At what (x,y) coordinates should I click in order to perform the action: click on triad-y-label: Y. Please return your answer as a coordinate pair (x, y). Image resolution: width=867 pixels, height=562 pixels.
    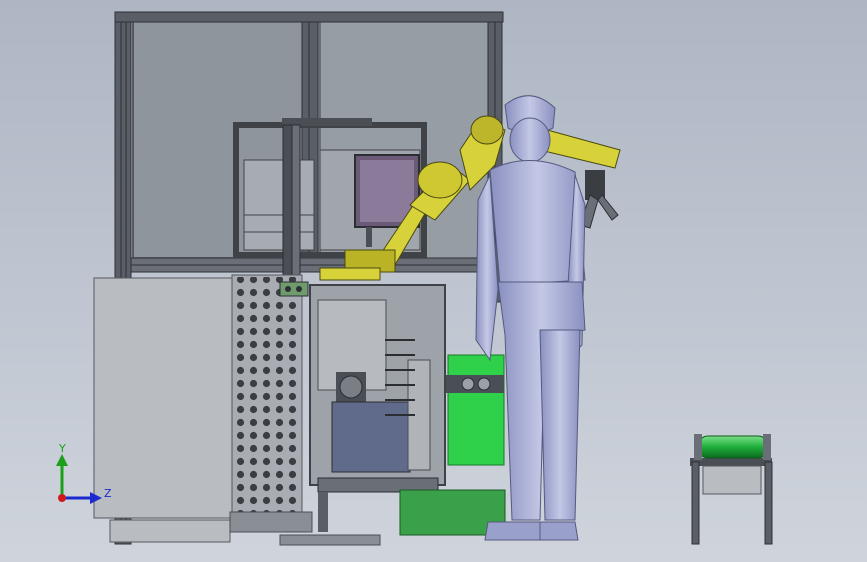
    Looking at the image, I should click on (62, 448).